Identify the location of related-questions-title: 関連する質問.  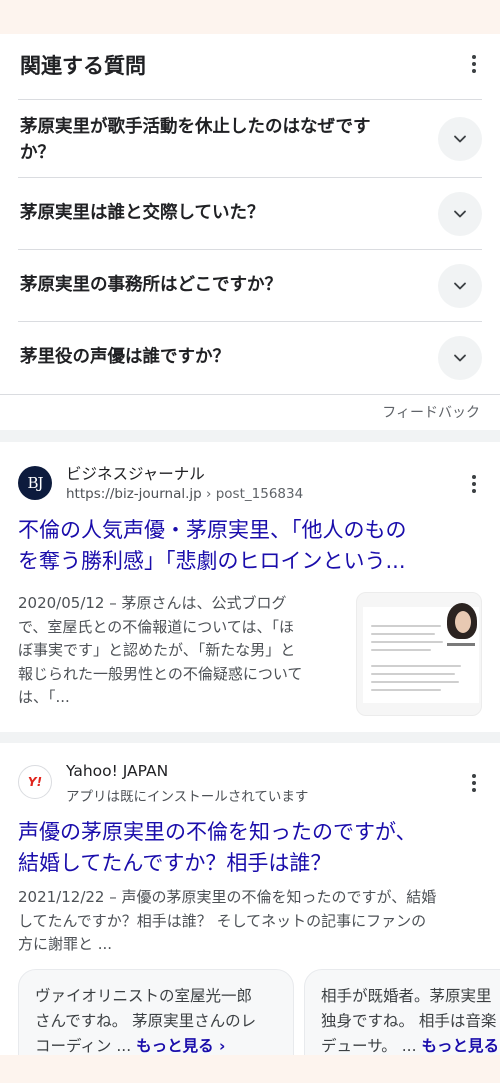
(83, 66).